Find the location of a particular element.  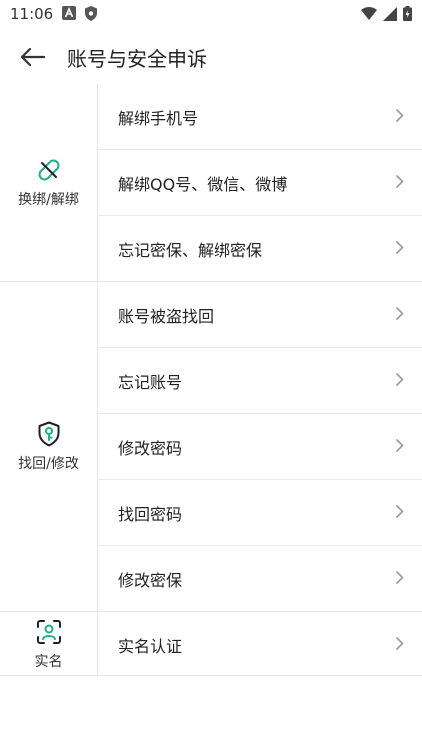

item-label: 修改密保 is located at coordinates (150, 580).